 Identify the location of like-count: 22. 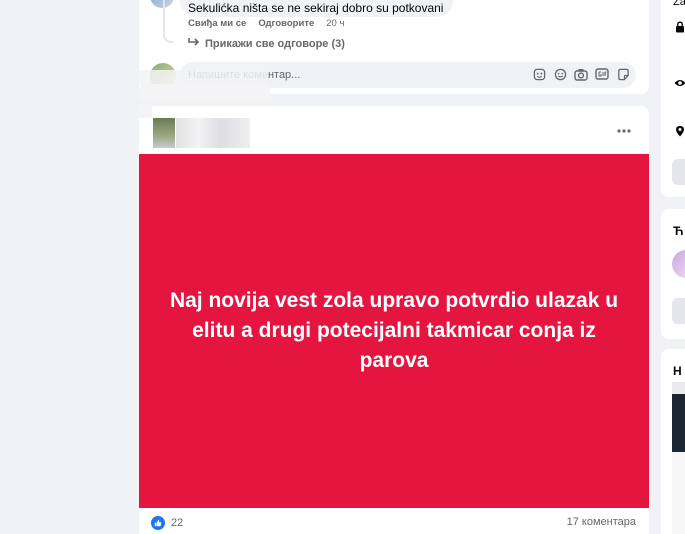
(177, 523).